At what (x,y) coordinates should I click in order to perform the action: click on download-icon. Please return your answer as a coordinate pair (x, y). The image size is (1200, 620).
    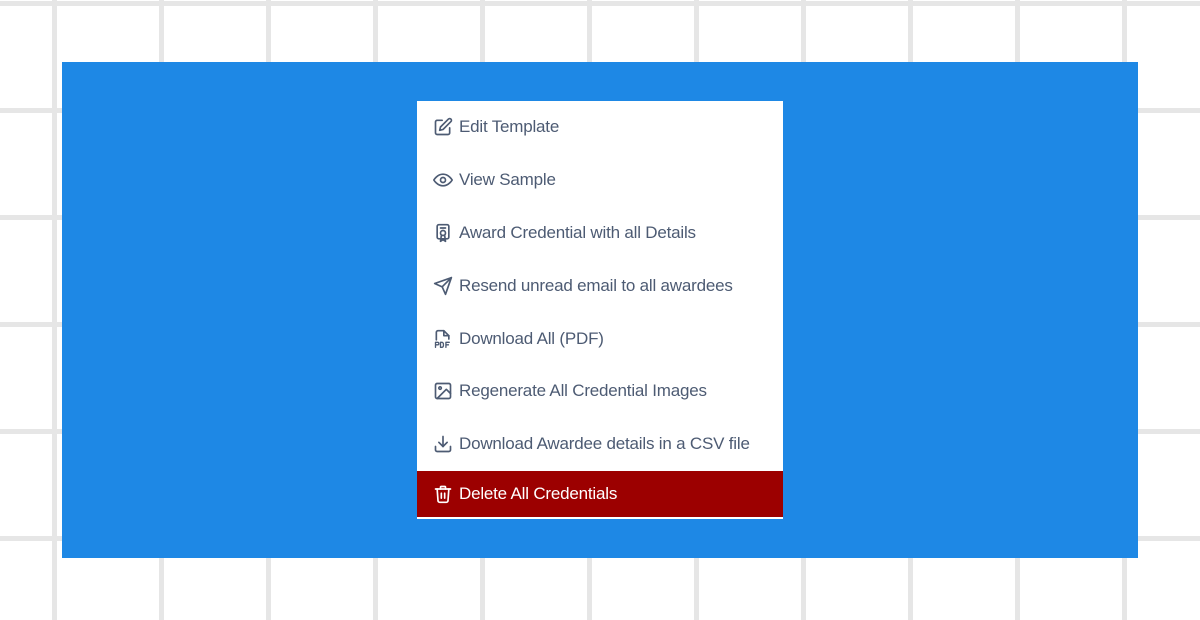
    Looking at the image, I should click on (443, 444).